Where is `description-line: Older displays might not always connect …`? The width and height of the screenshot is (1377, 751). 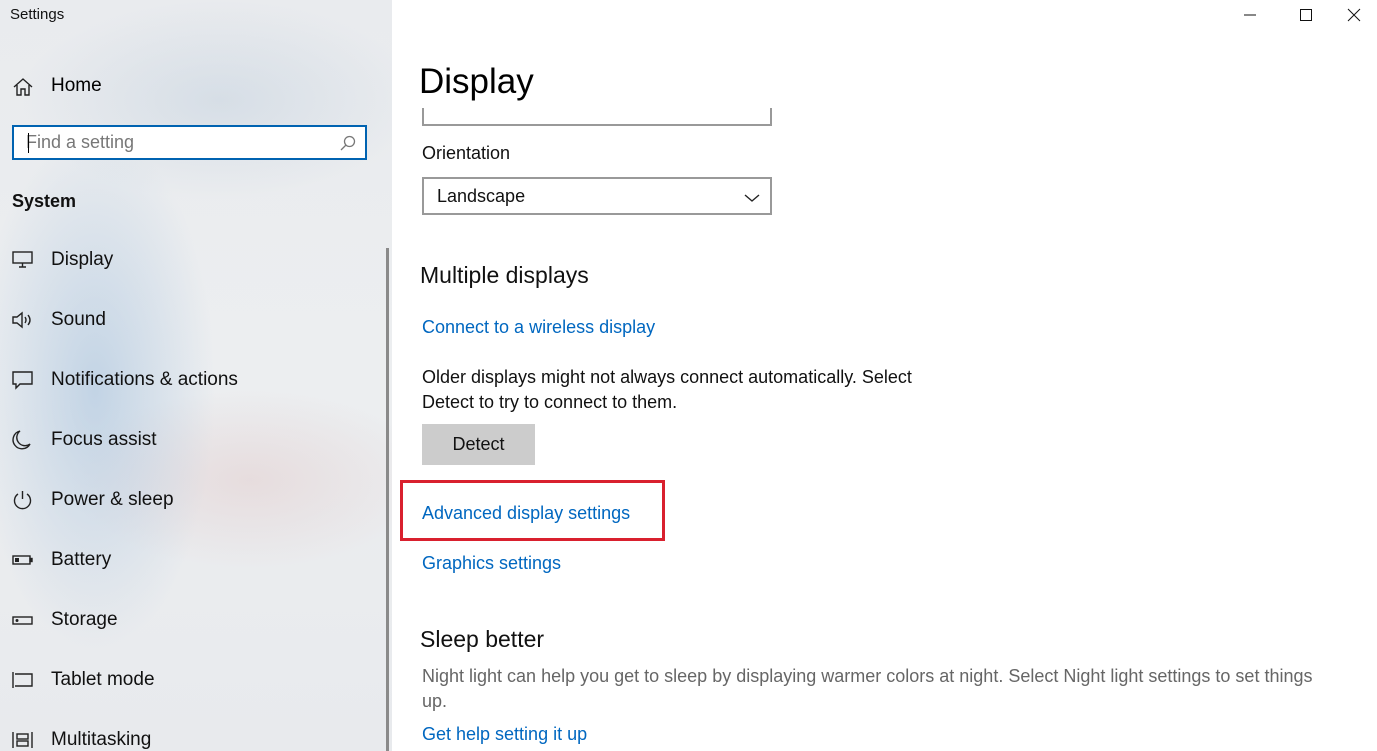
description-line: Older displays might not always connect … is located at coordinates (667, 377).